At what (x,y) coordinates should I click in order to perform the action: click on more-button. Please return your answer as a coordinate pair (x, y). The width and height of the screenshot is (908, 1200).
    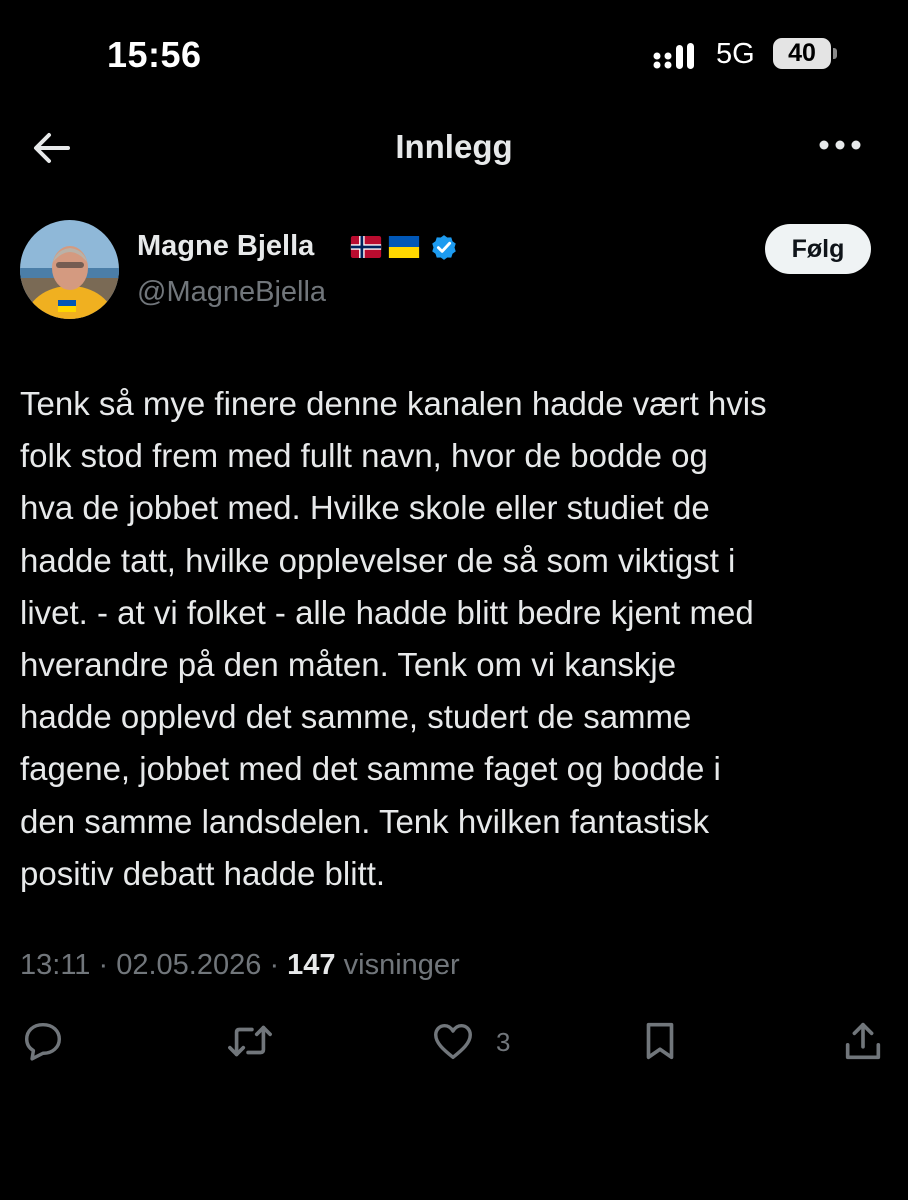
    Looking at the image, I should click on (840, 145).